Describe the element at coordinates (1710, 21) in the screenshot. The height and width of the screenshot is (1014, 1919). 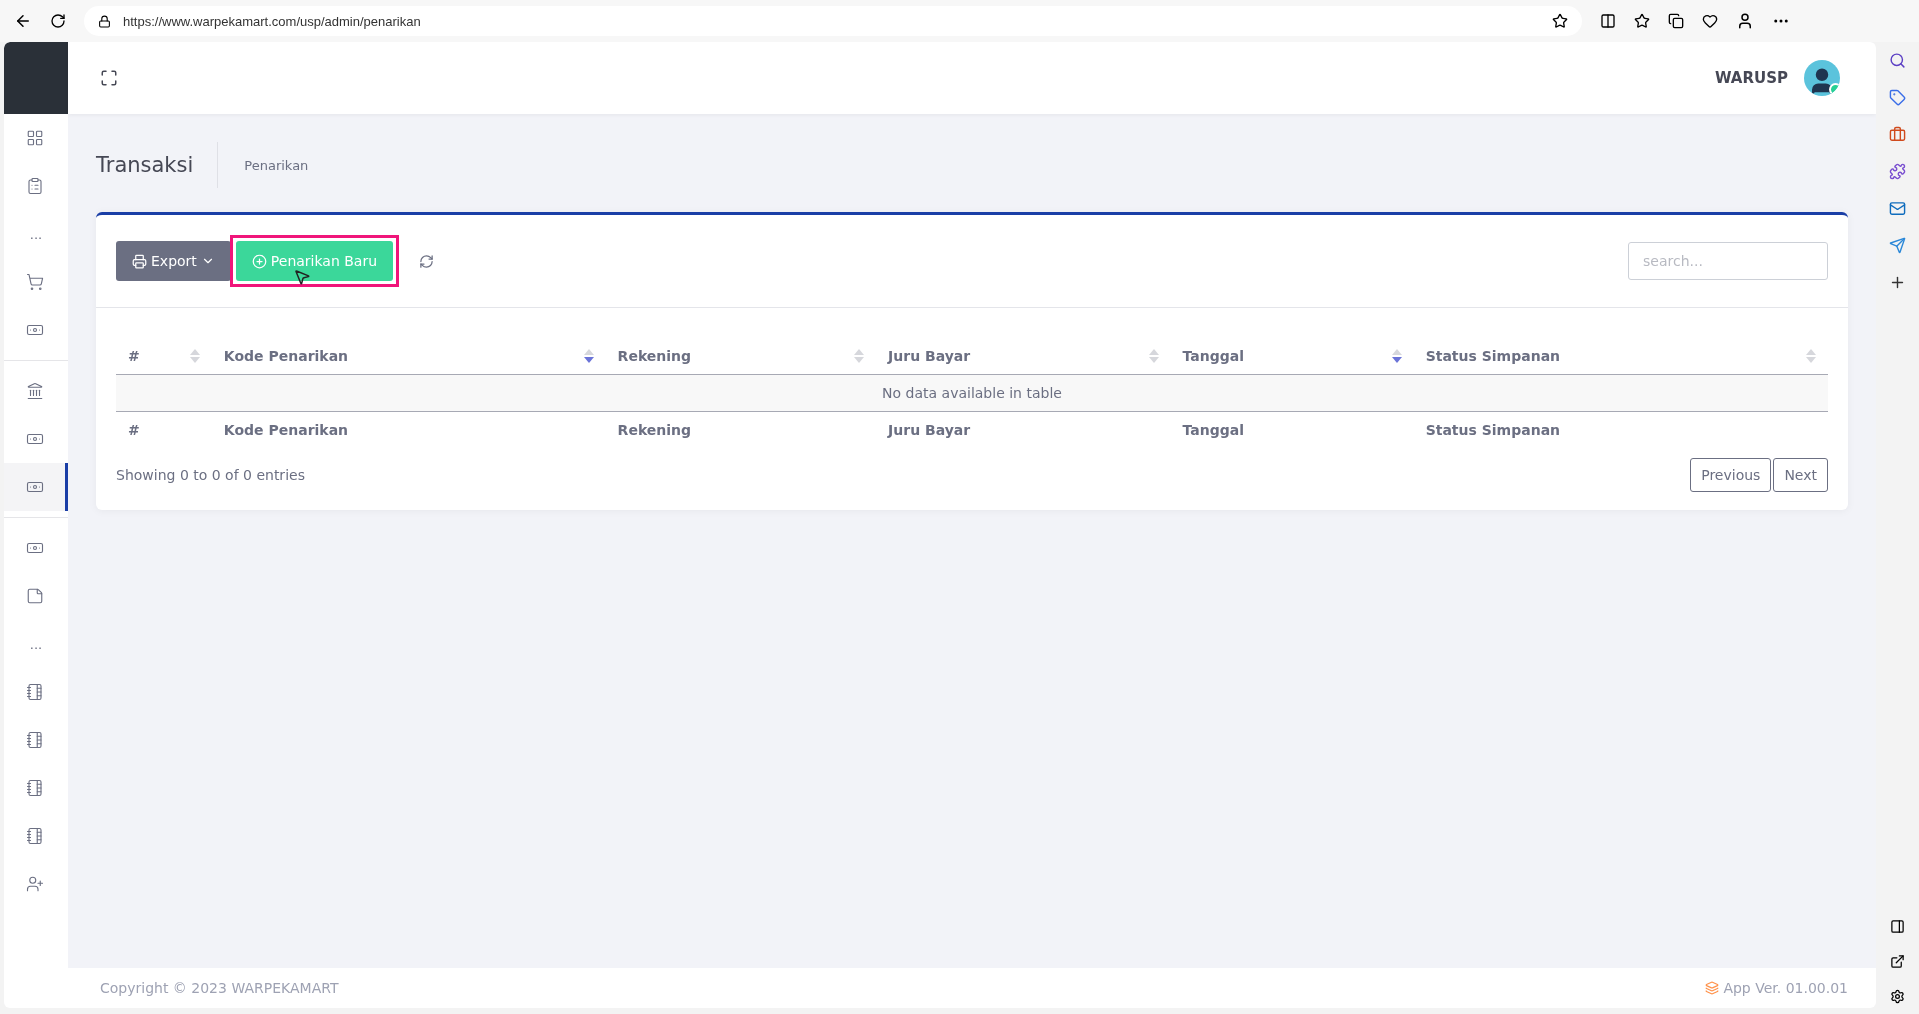
I see `heart-icon` at that location.